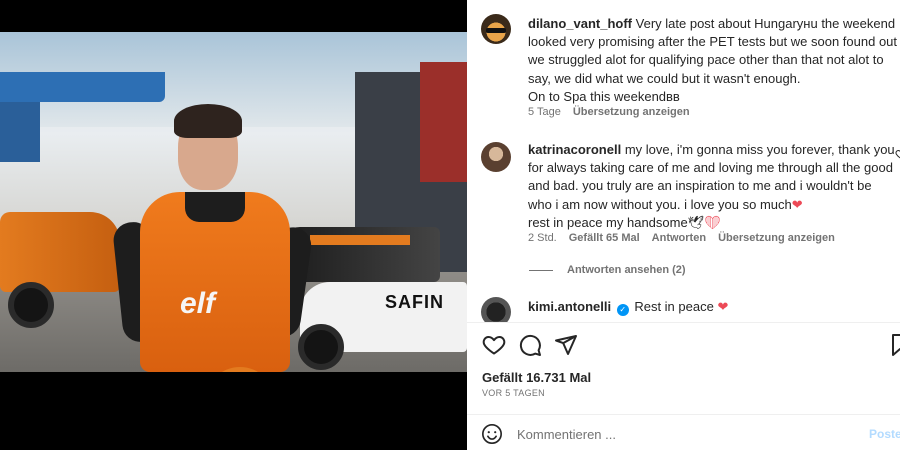  What do you see at coordinates (544, 112) in the screenshot?
I see `caption-time: 5 Tage` at bounding box center [544, 112].